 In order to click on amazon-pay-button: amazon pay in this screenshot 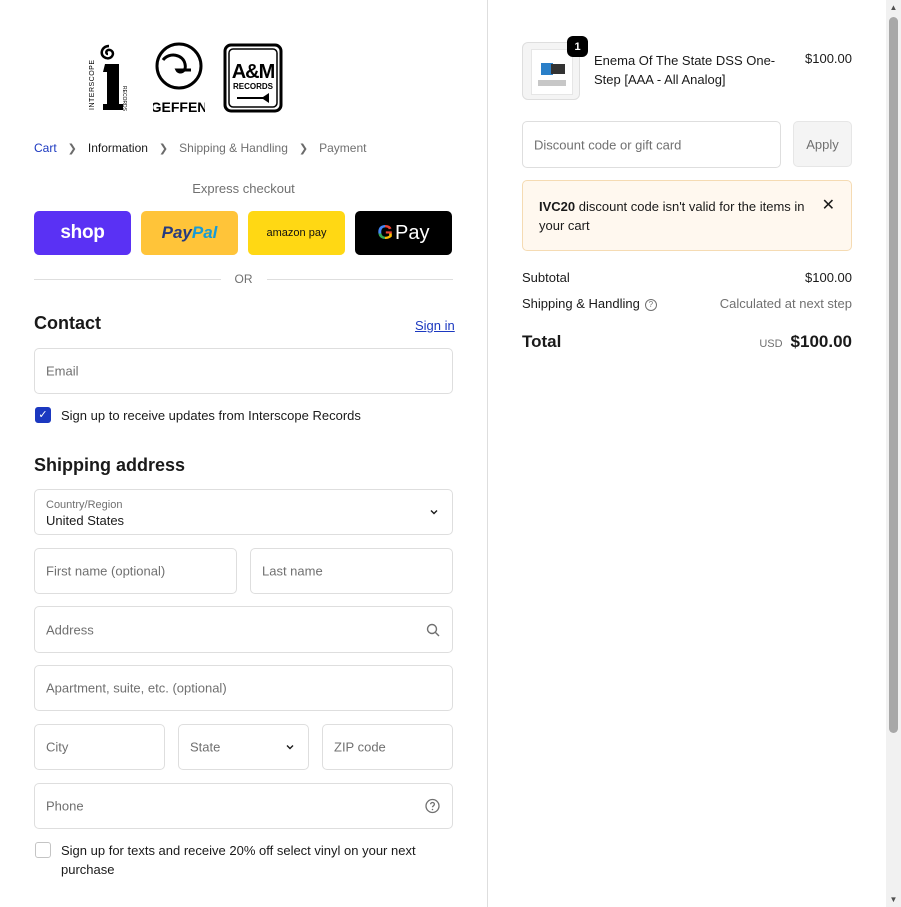, I will do `click(296, 233)`.